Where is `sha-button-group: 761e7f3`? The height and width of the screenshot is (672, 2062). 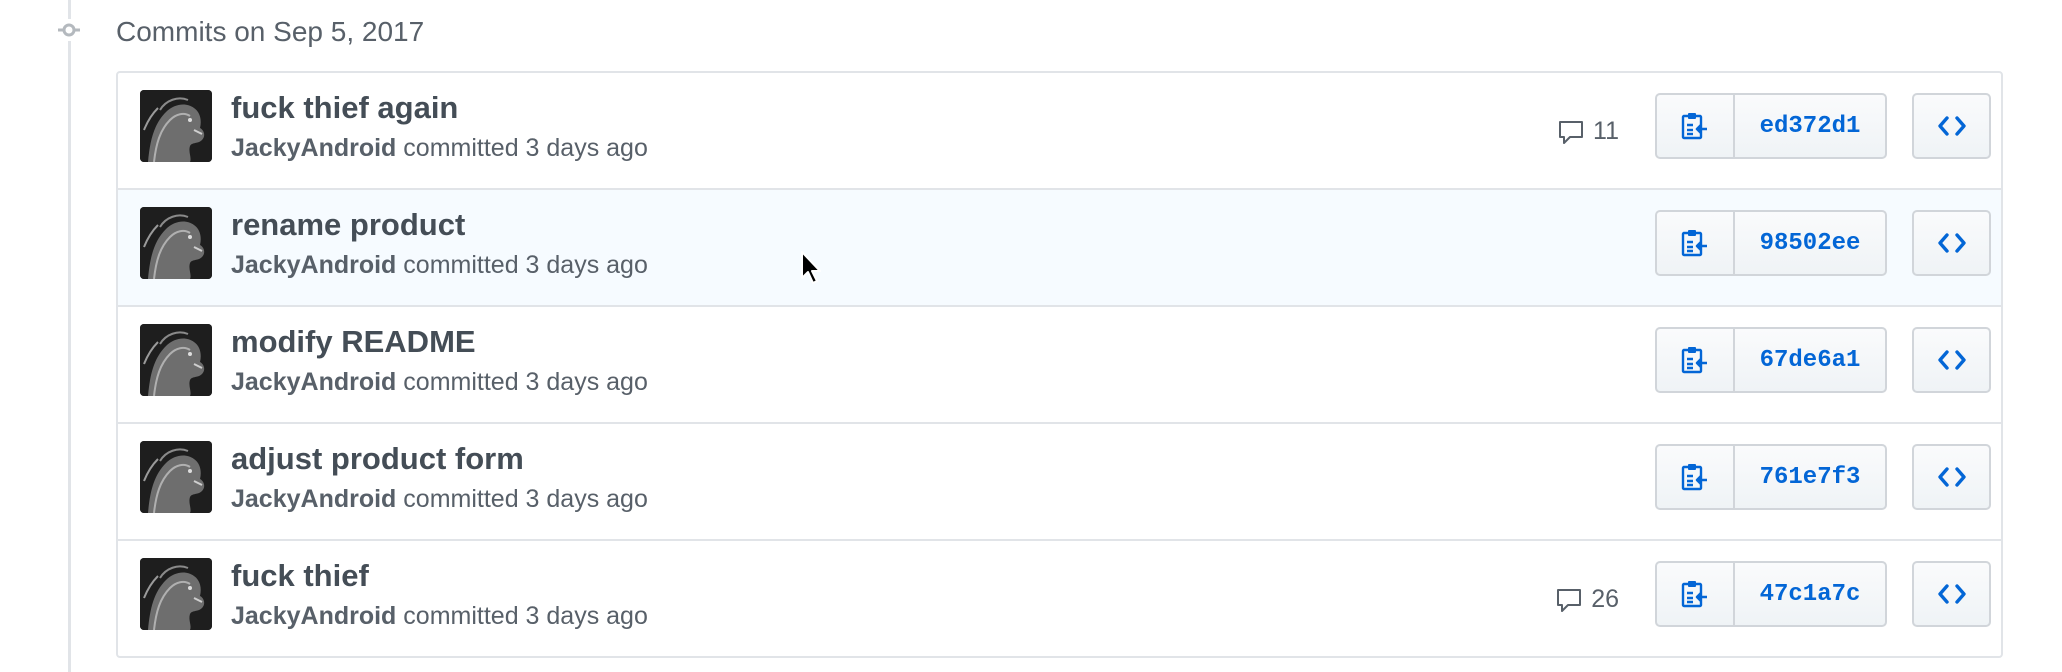
sha-button-group: 761e7f3 is located at coordinates (1771, 477).